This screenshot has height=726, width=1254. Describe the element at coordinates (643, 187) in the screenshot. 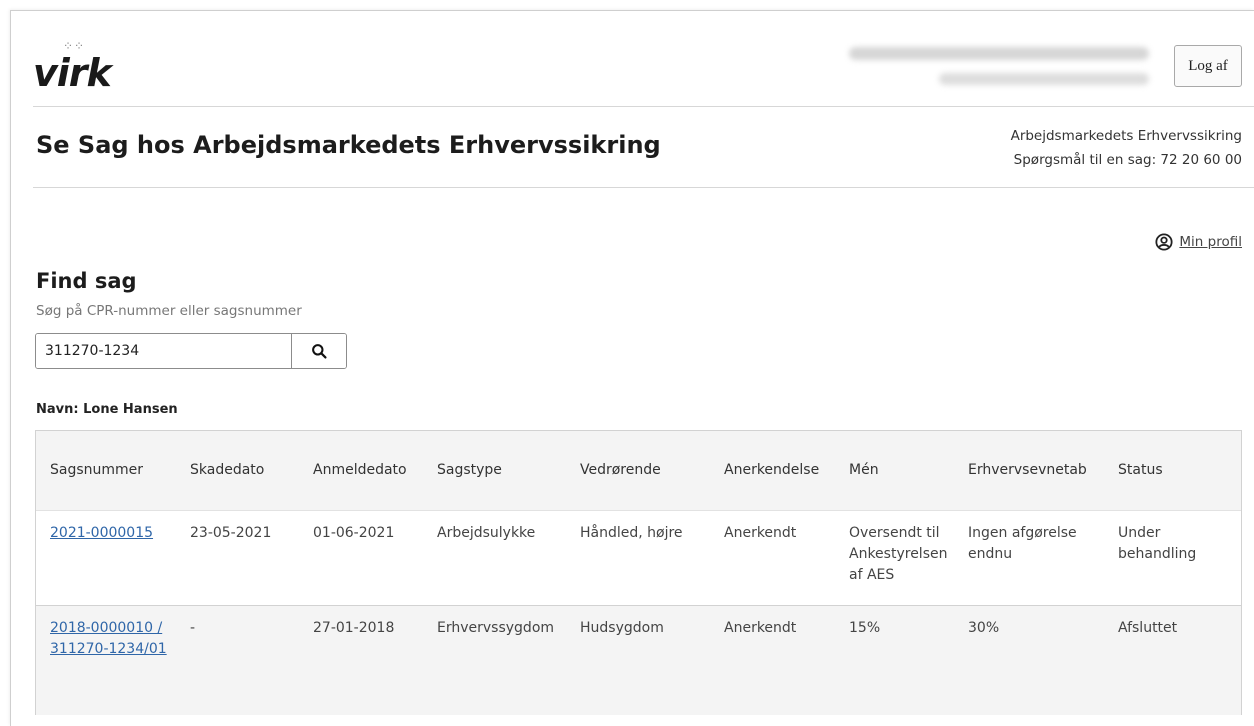

I see `title-divider` at that location.